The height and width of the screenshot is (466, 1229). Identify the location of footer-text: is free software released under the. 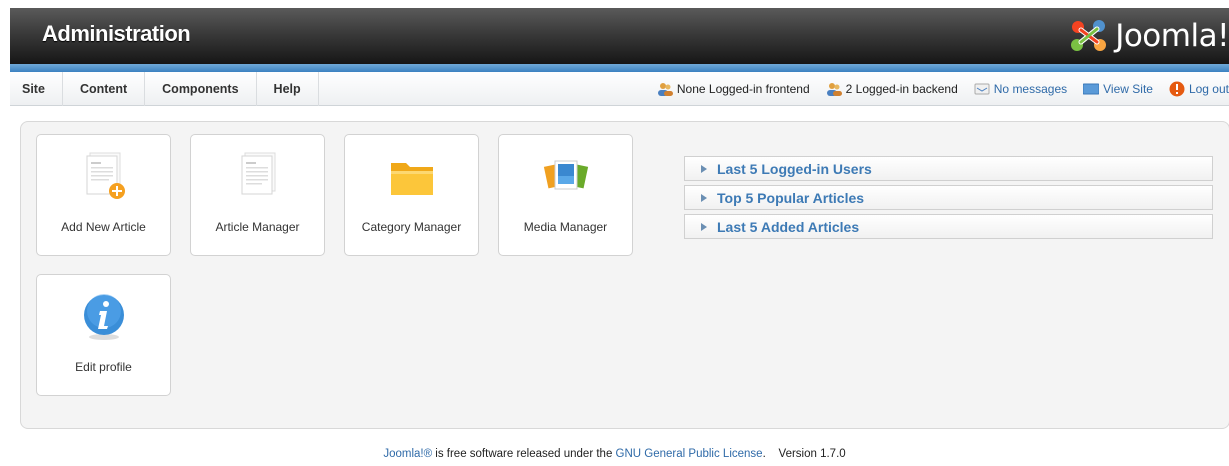
(524, 454).